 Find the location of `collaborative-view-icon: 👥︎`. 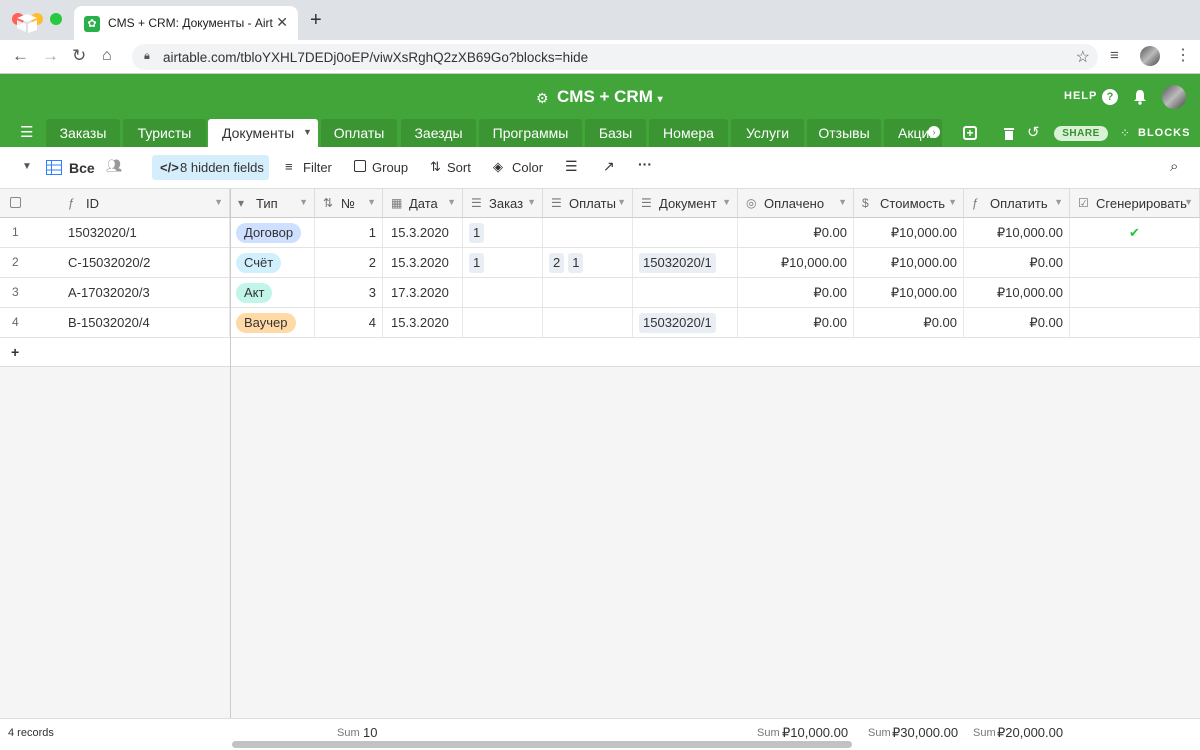

collaborative-view-icon: 👥︎ is located at coordinates (114, 166).